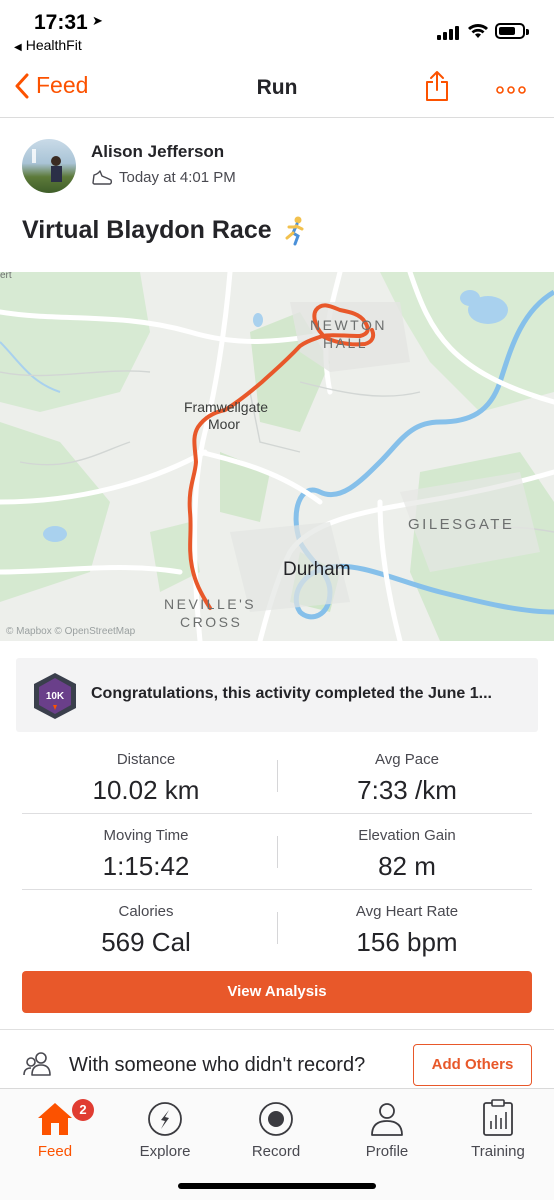 The image size is (554, 1200). Describe the element at coordinates (18, 47) in the screenshot. I see `back-triangle-icon: ◀` at that location.